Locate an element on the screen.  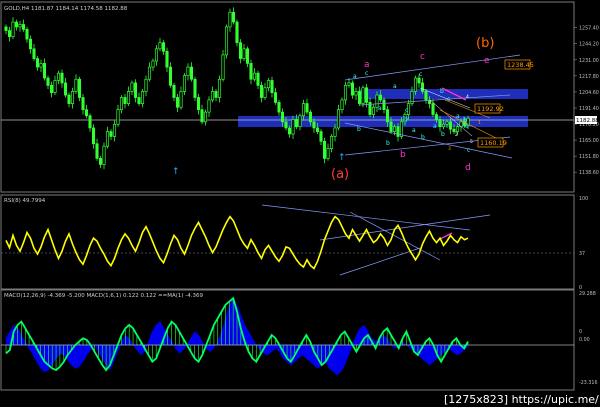
price-tick-label: 1257.40 is located at coordinates (589, 29).